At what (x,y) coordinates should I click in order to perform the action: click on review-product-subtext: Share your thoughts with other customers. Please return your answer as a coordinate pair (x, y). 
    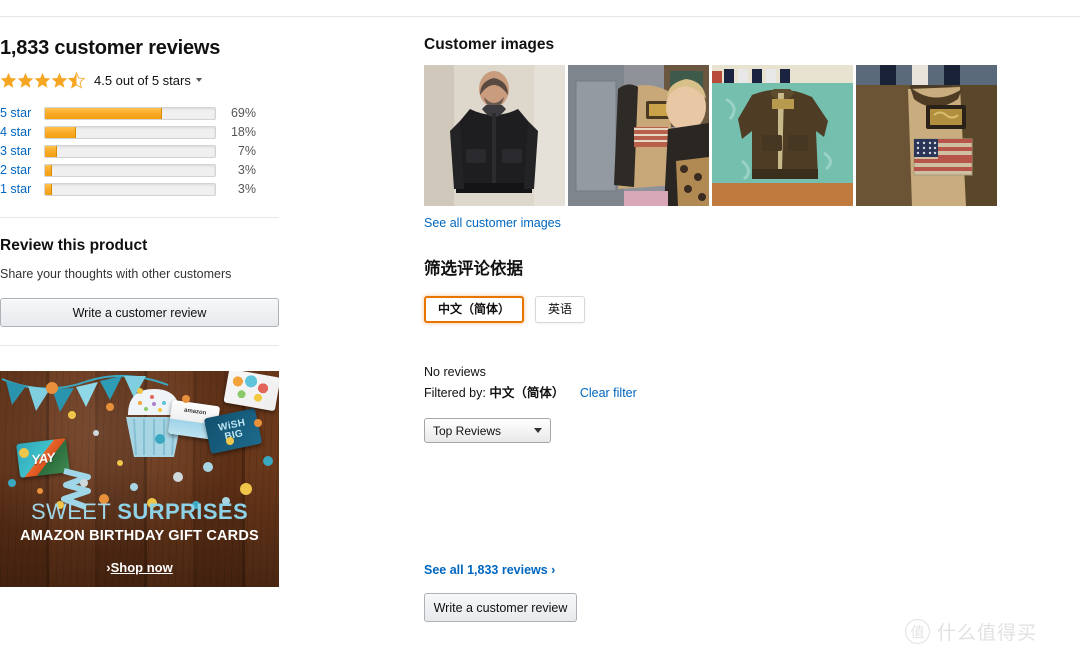
    Looking at the image, I should click on (116, 274).